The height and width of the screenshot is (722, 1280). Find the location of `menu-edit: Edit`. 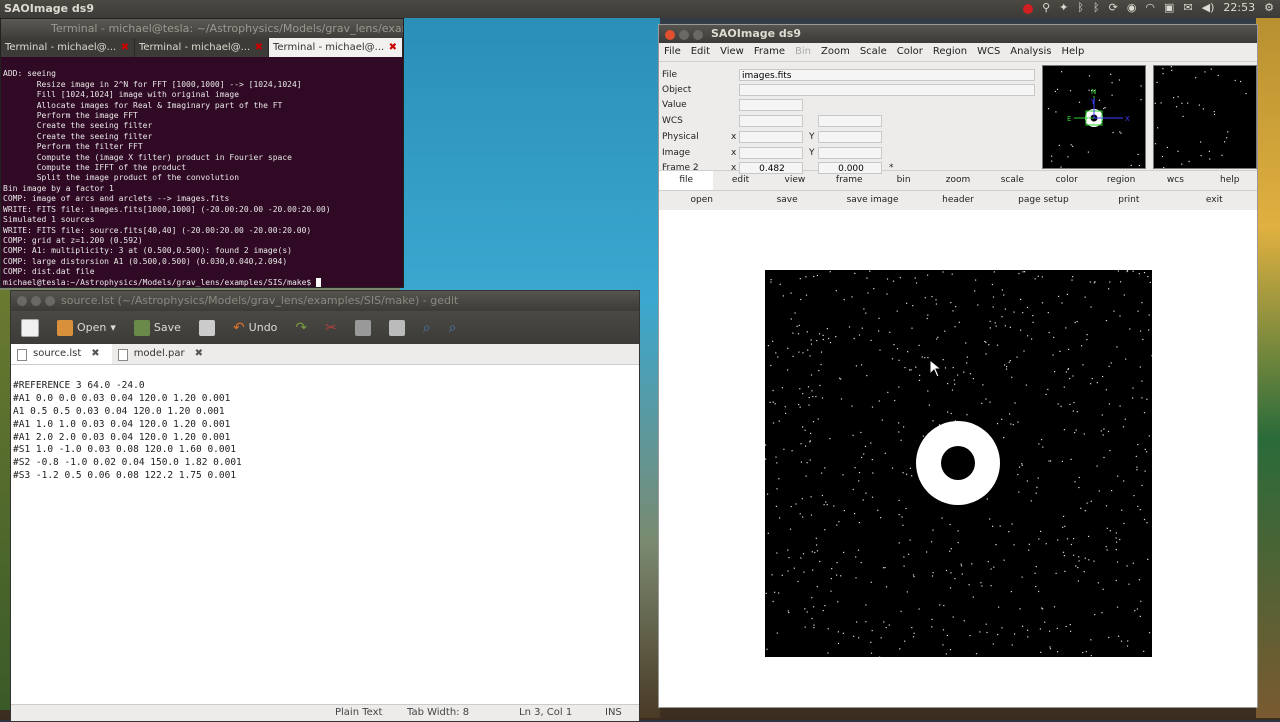

menu-edit: Edit is located at coordinates (700, 52).